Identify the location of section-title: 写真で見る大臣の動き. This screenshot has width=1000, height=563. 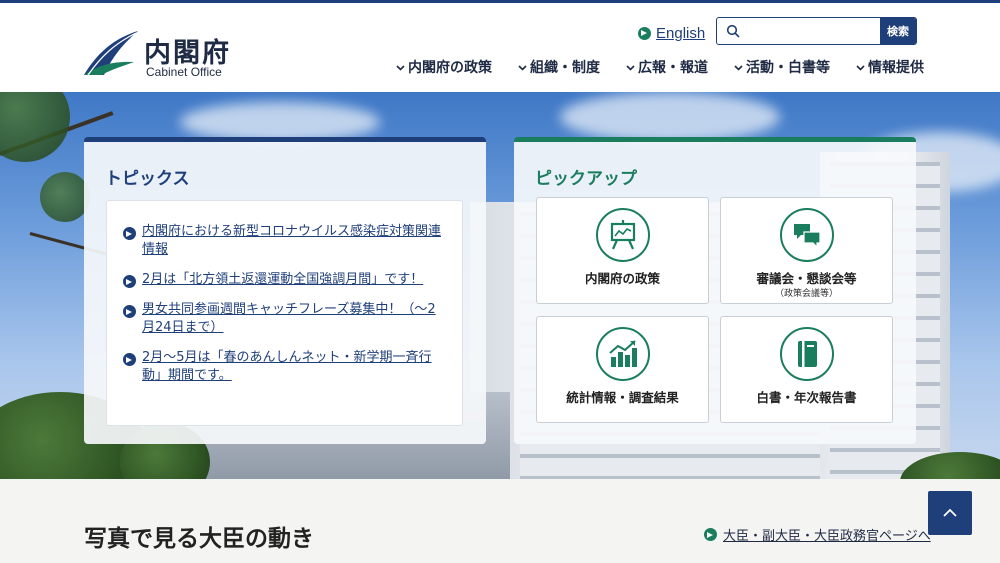
(199, 539).